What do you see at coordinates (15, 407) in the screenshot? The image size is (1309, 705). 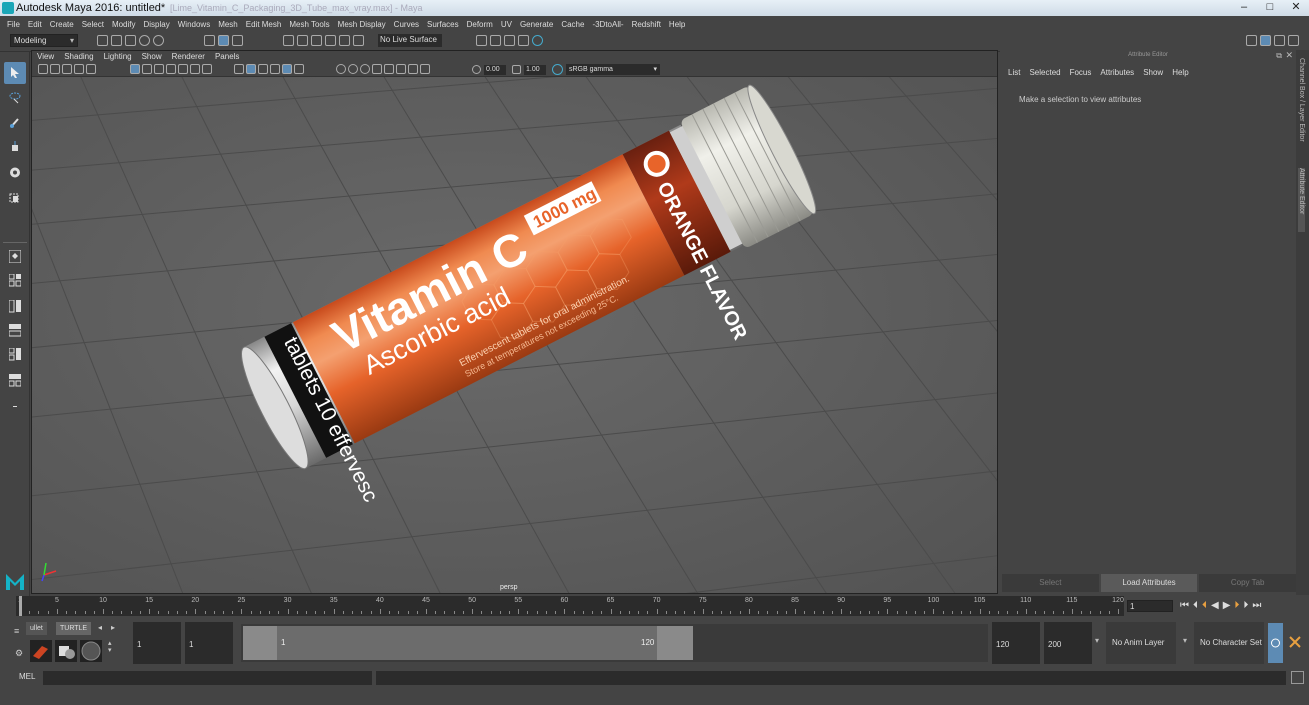 I see `collapse-layout-button` at bounding box center [15, 407].